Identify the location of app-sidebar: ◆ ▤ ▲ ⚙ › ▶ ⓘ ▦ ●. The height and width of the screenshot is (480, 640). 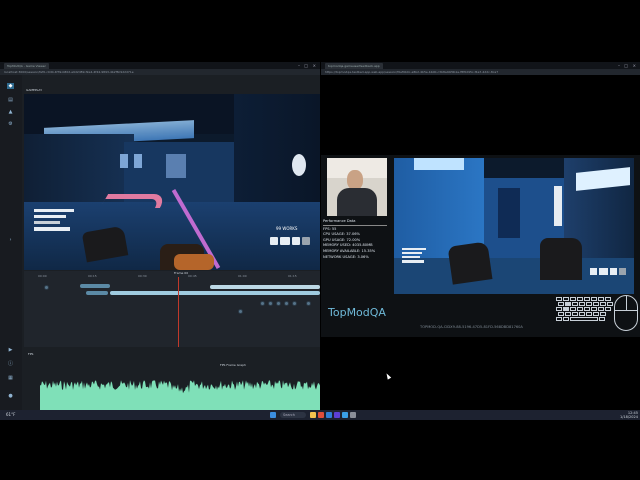
(11, 242).